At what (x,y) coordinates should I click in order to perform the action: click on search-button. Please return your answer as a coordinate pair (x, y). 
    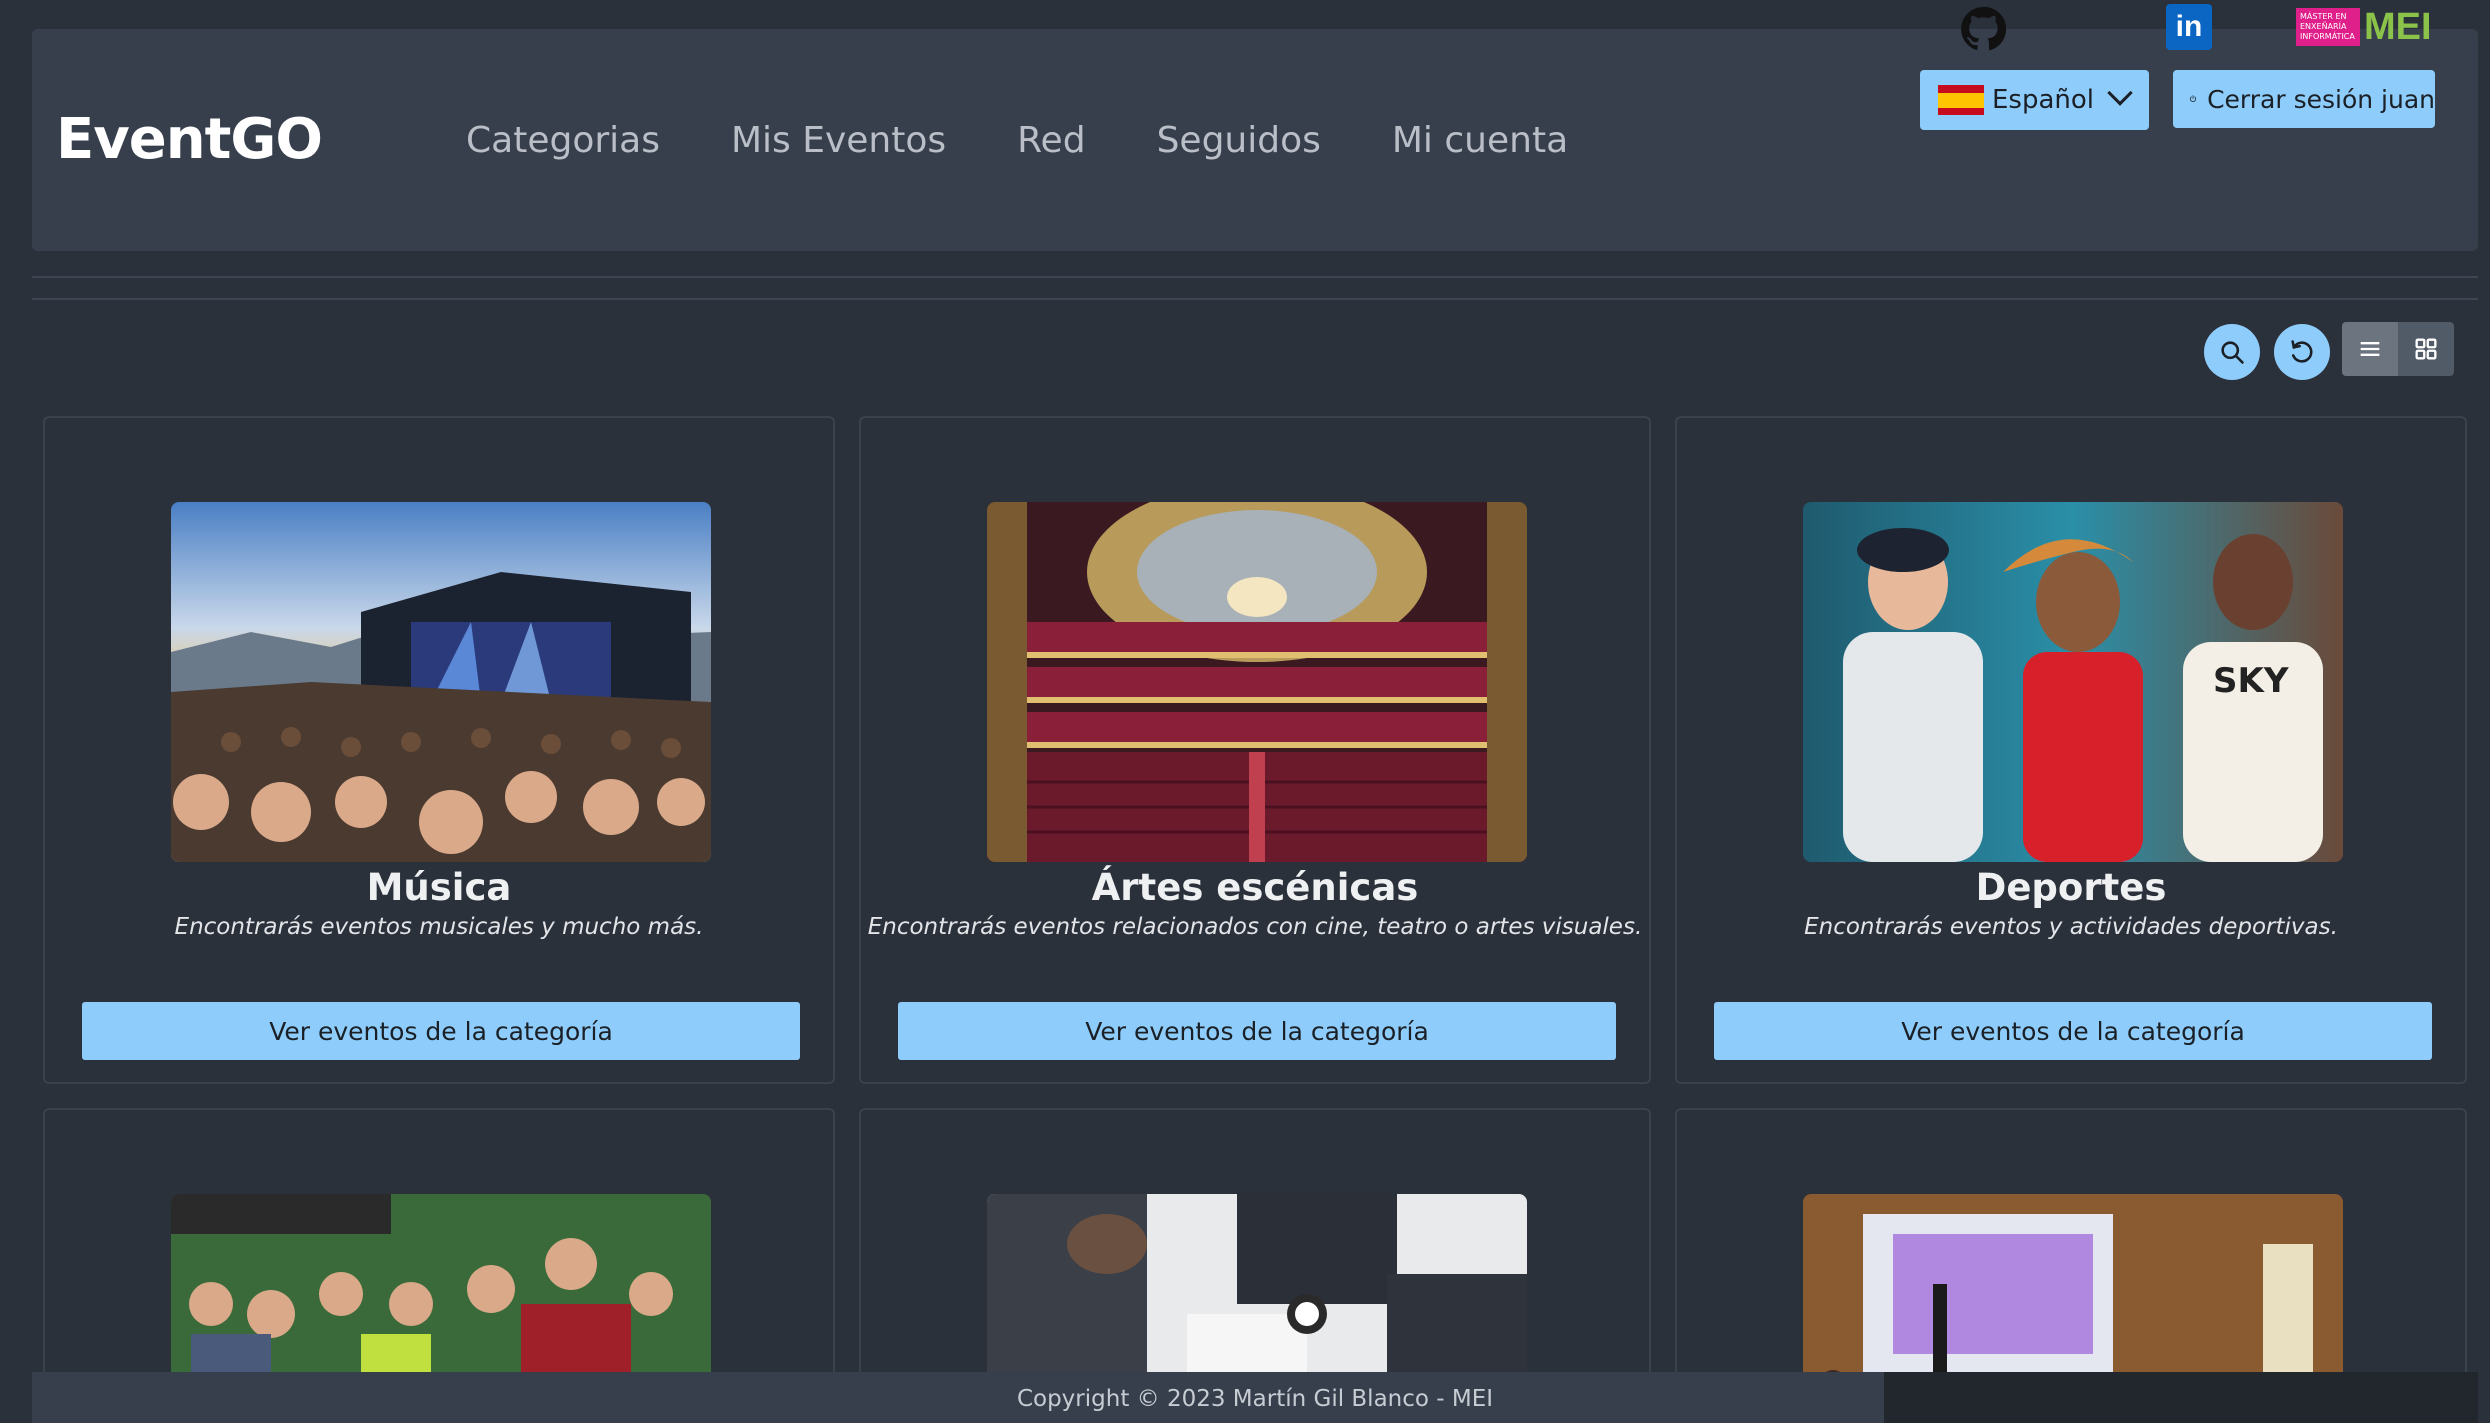
    Looking at the image, I should click on (2232, 352).